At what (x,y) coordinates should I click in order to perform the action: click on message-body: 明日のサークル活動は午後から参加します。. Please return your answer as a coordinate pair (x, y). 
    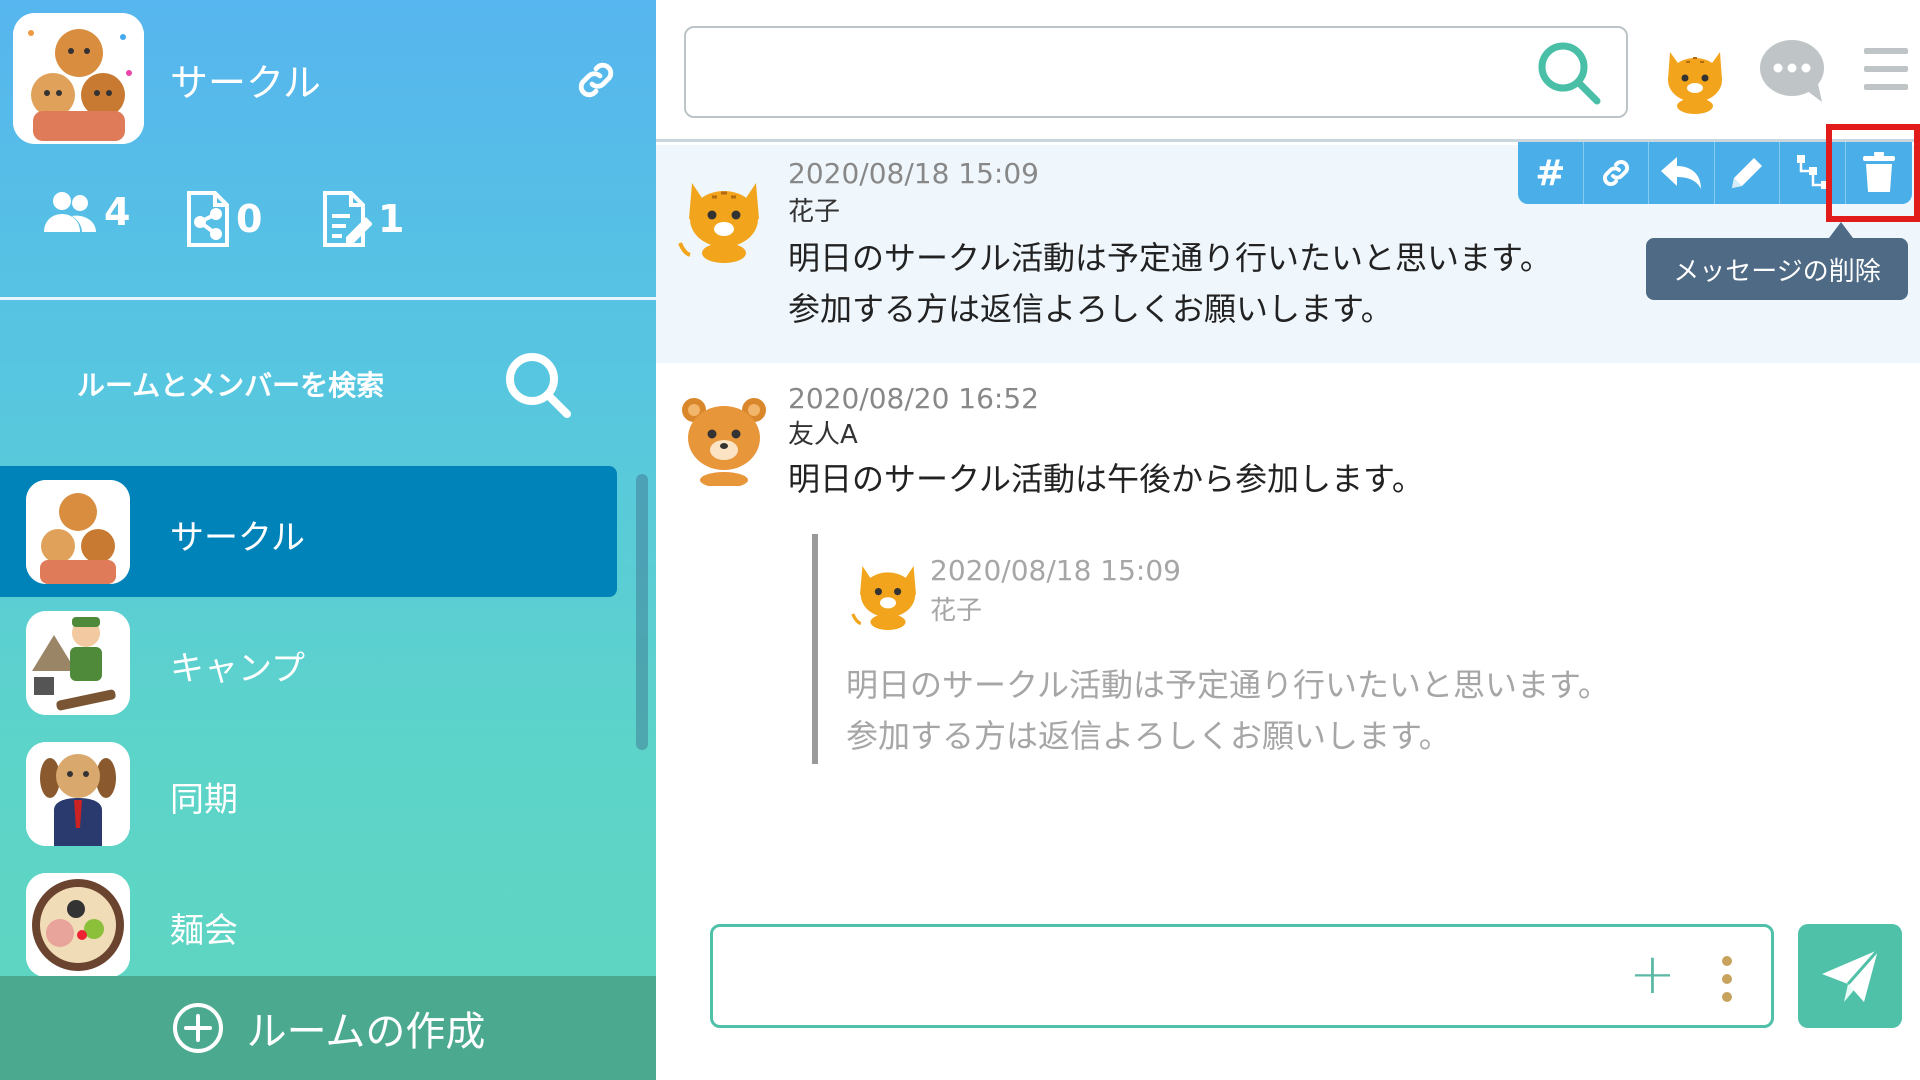
    Looking at the image, I should click on (1106, 479).